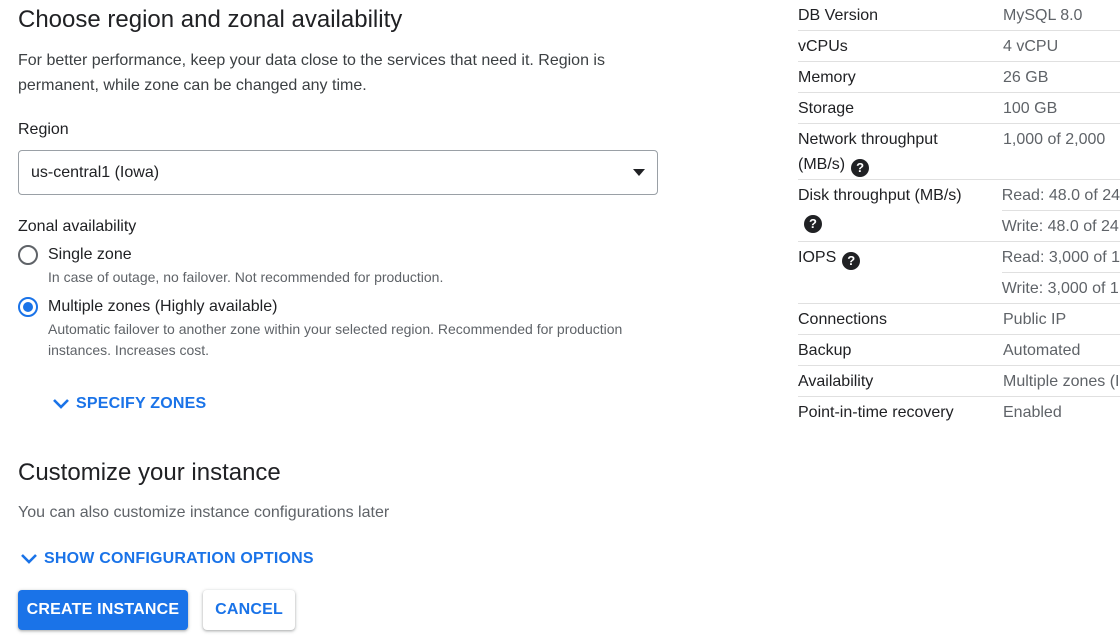 The height and width of the screenshot is (636, 1120). What do you see at coordinates (959, 350) in the screenshot?
I see `summary-row-backup: Backup Automated` at bounding box center [959, 350].